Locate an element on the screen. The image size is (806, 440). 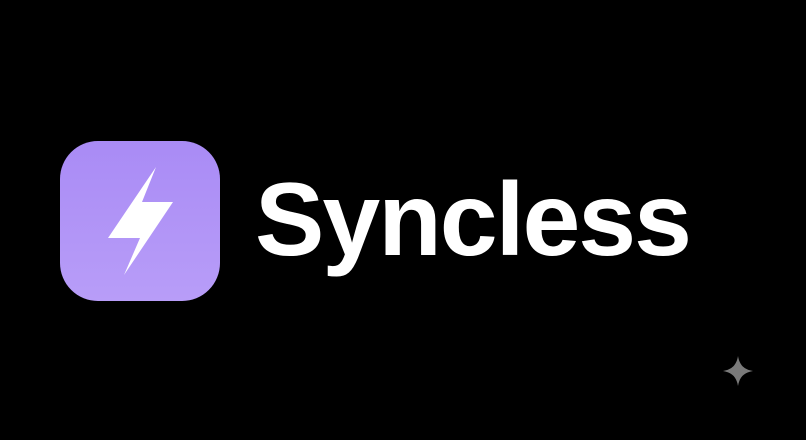
lightning-bolt-icon is located at coordinates (140, 221).